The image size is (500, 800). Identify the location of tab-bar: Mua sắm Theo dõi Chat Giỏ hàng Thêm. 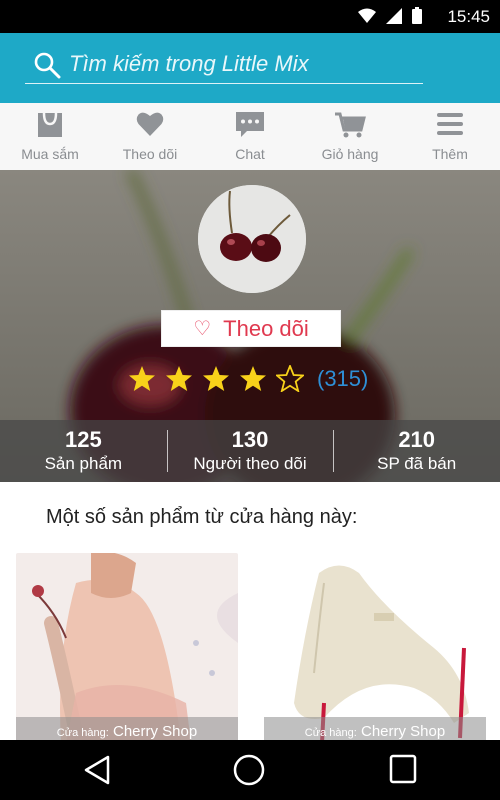
(250, 137).